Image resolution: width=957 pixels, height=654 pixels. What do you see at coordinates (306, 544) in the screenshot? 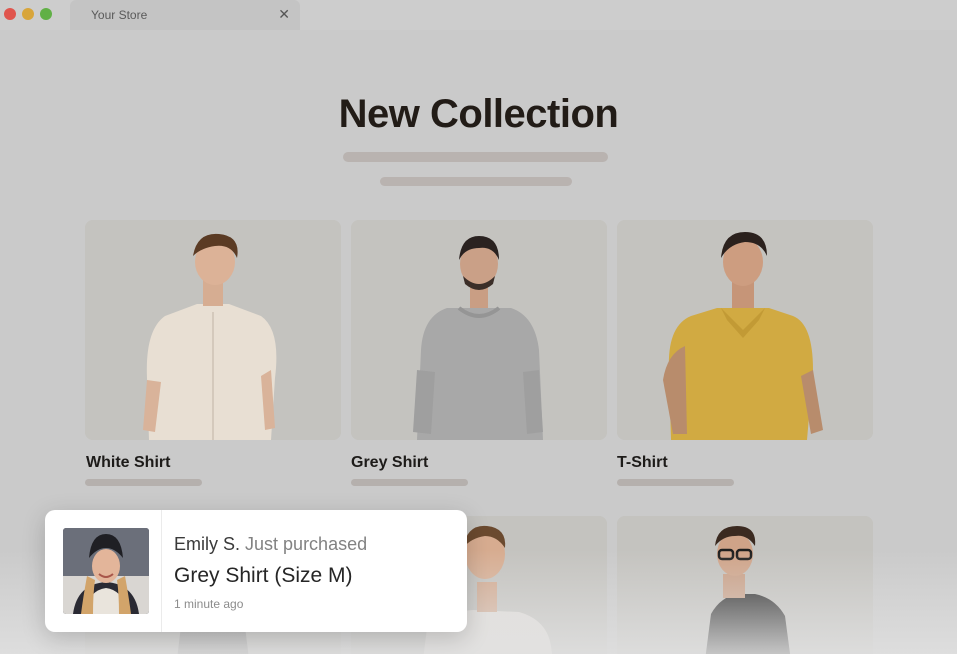
I see `purchase-action-text: Just purchased` at bounding box center [306, 544].